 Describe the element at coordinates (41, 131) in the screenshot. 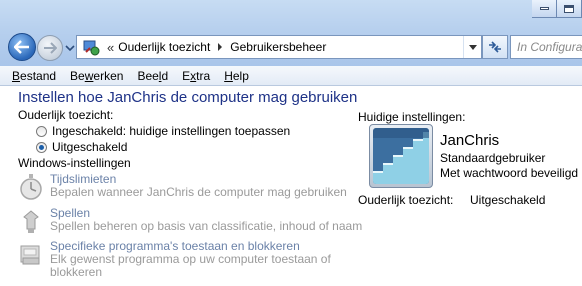

I see `radio-enabled-button` at that location.